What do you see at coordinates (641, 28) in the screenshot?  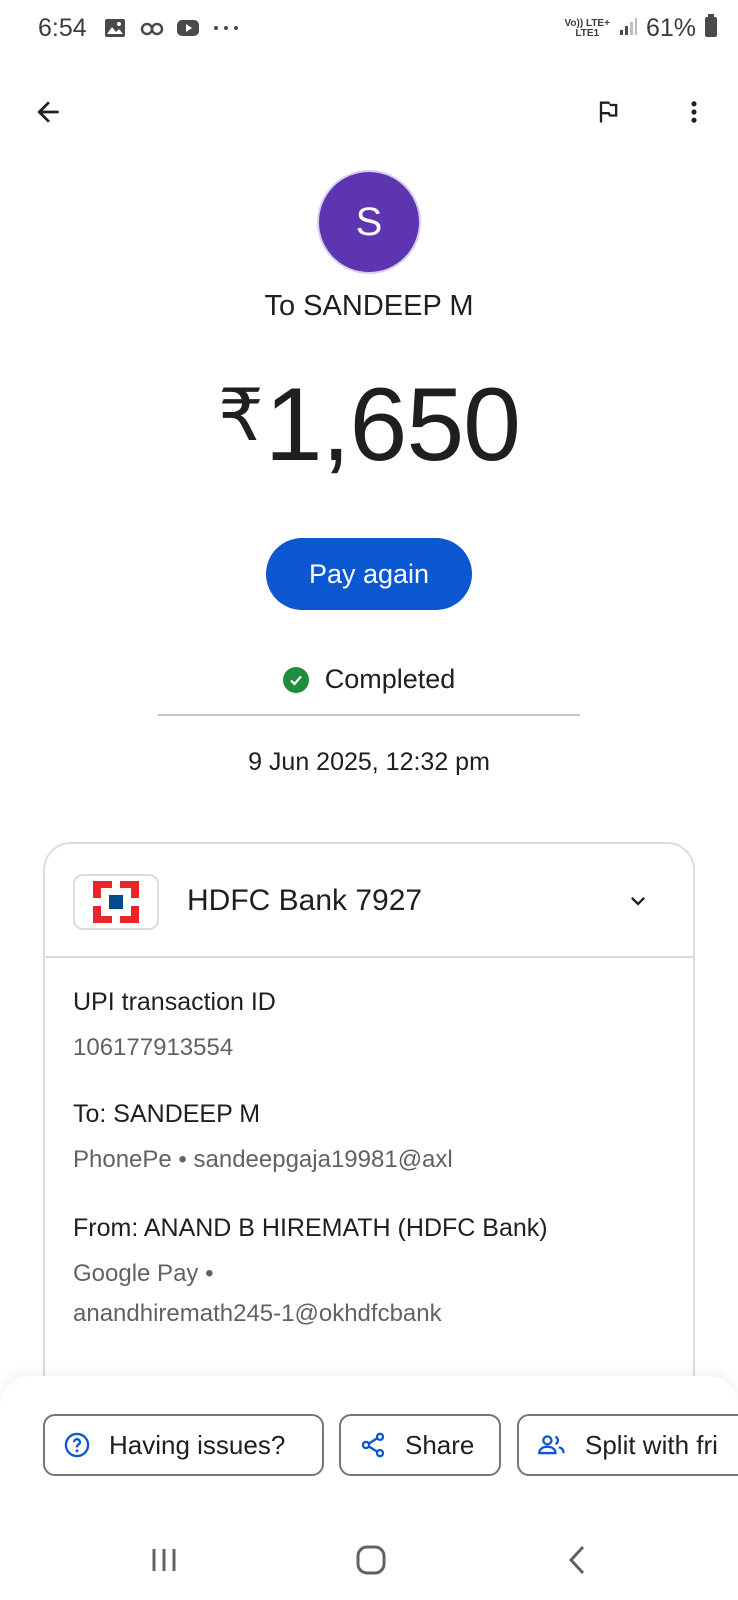 I see `system-indicators: Vo)) LTE+ LTE1 61%` at bounding box center [641, 28].